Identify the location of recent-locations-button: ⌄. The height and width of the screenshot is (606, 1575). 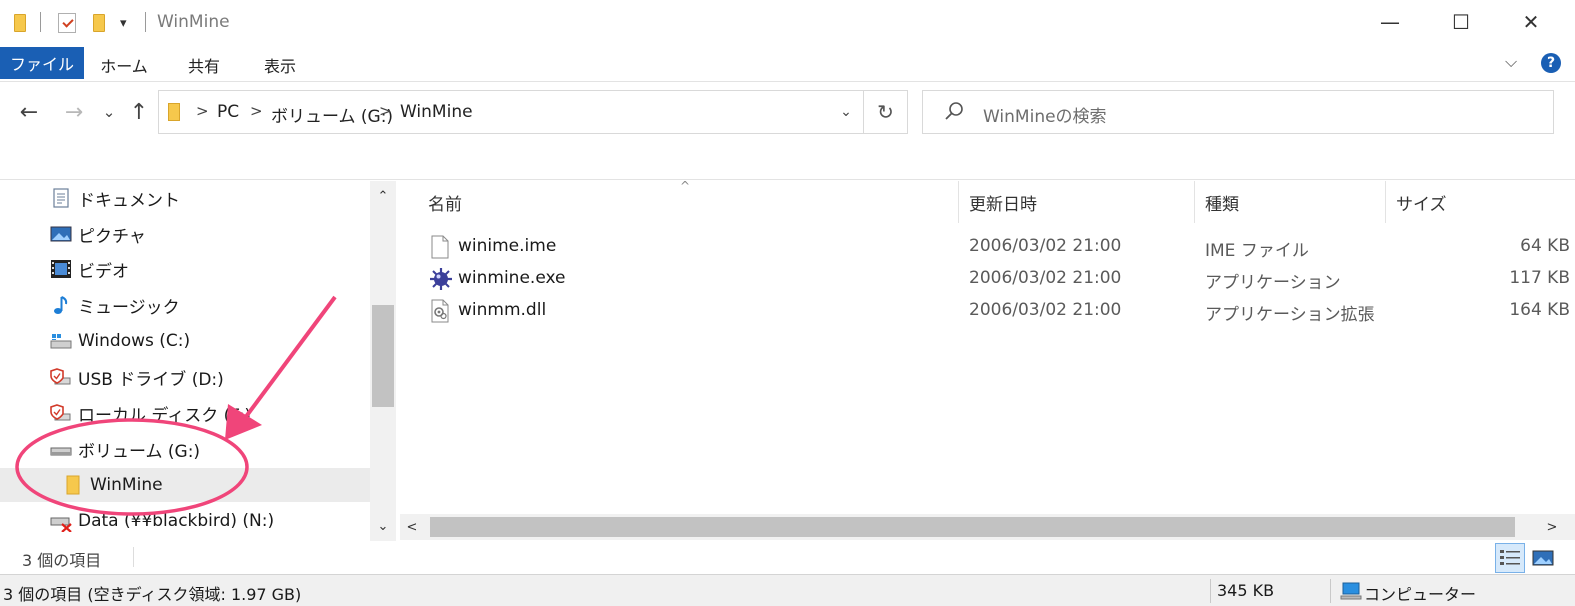
(109, 112).